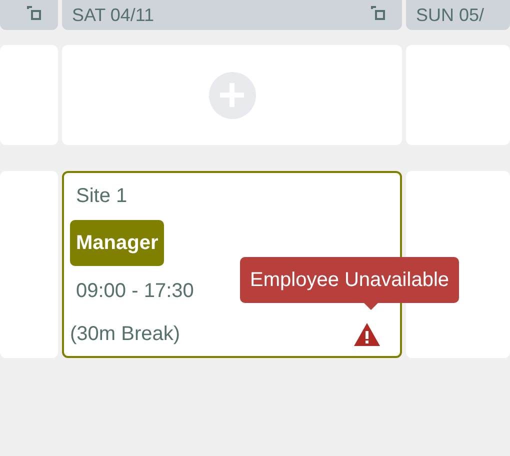  I want to click on warning-icon, so click(367, 334).